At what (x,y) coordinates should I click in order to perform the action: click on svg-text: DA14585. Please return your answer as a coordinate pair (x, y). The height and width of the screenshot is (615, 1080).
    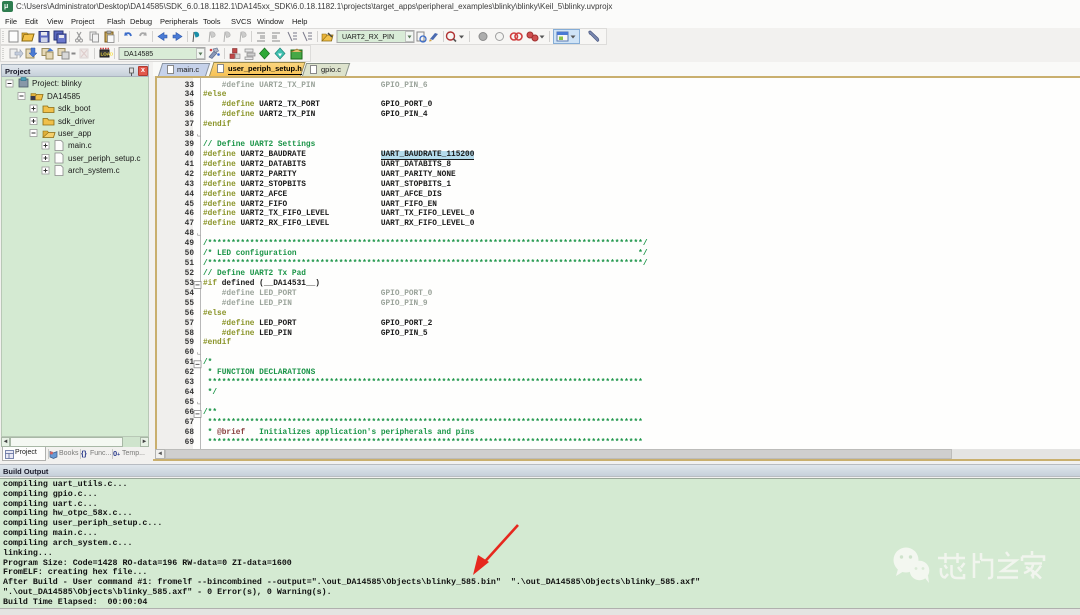
    Looking at the image, I should click on (138, 54).